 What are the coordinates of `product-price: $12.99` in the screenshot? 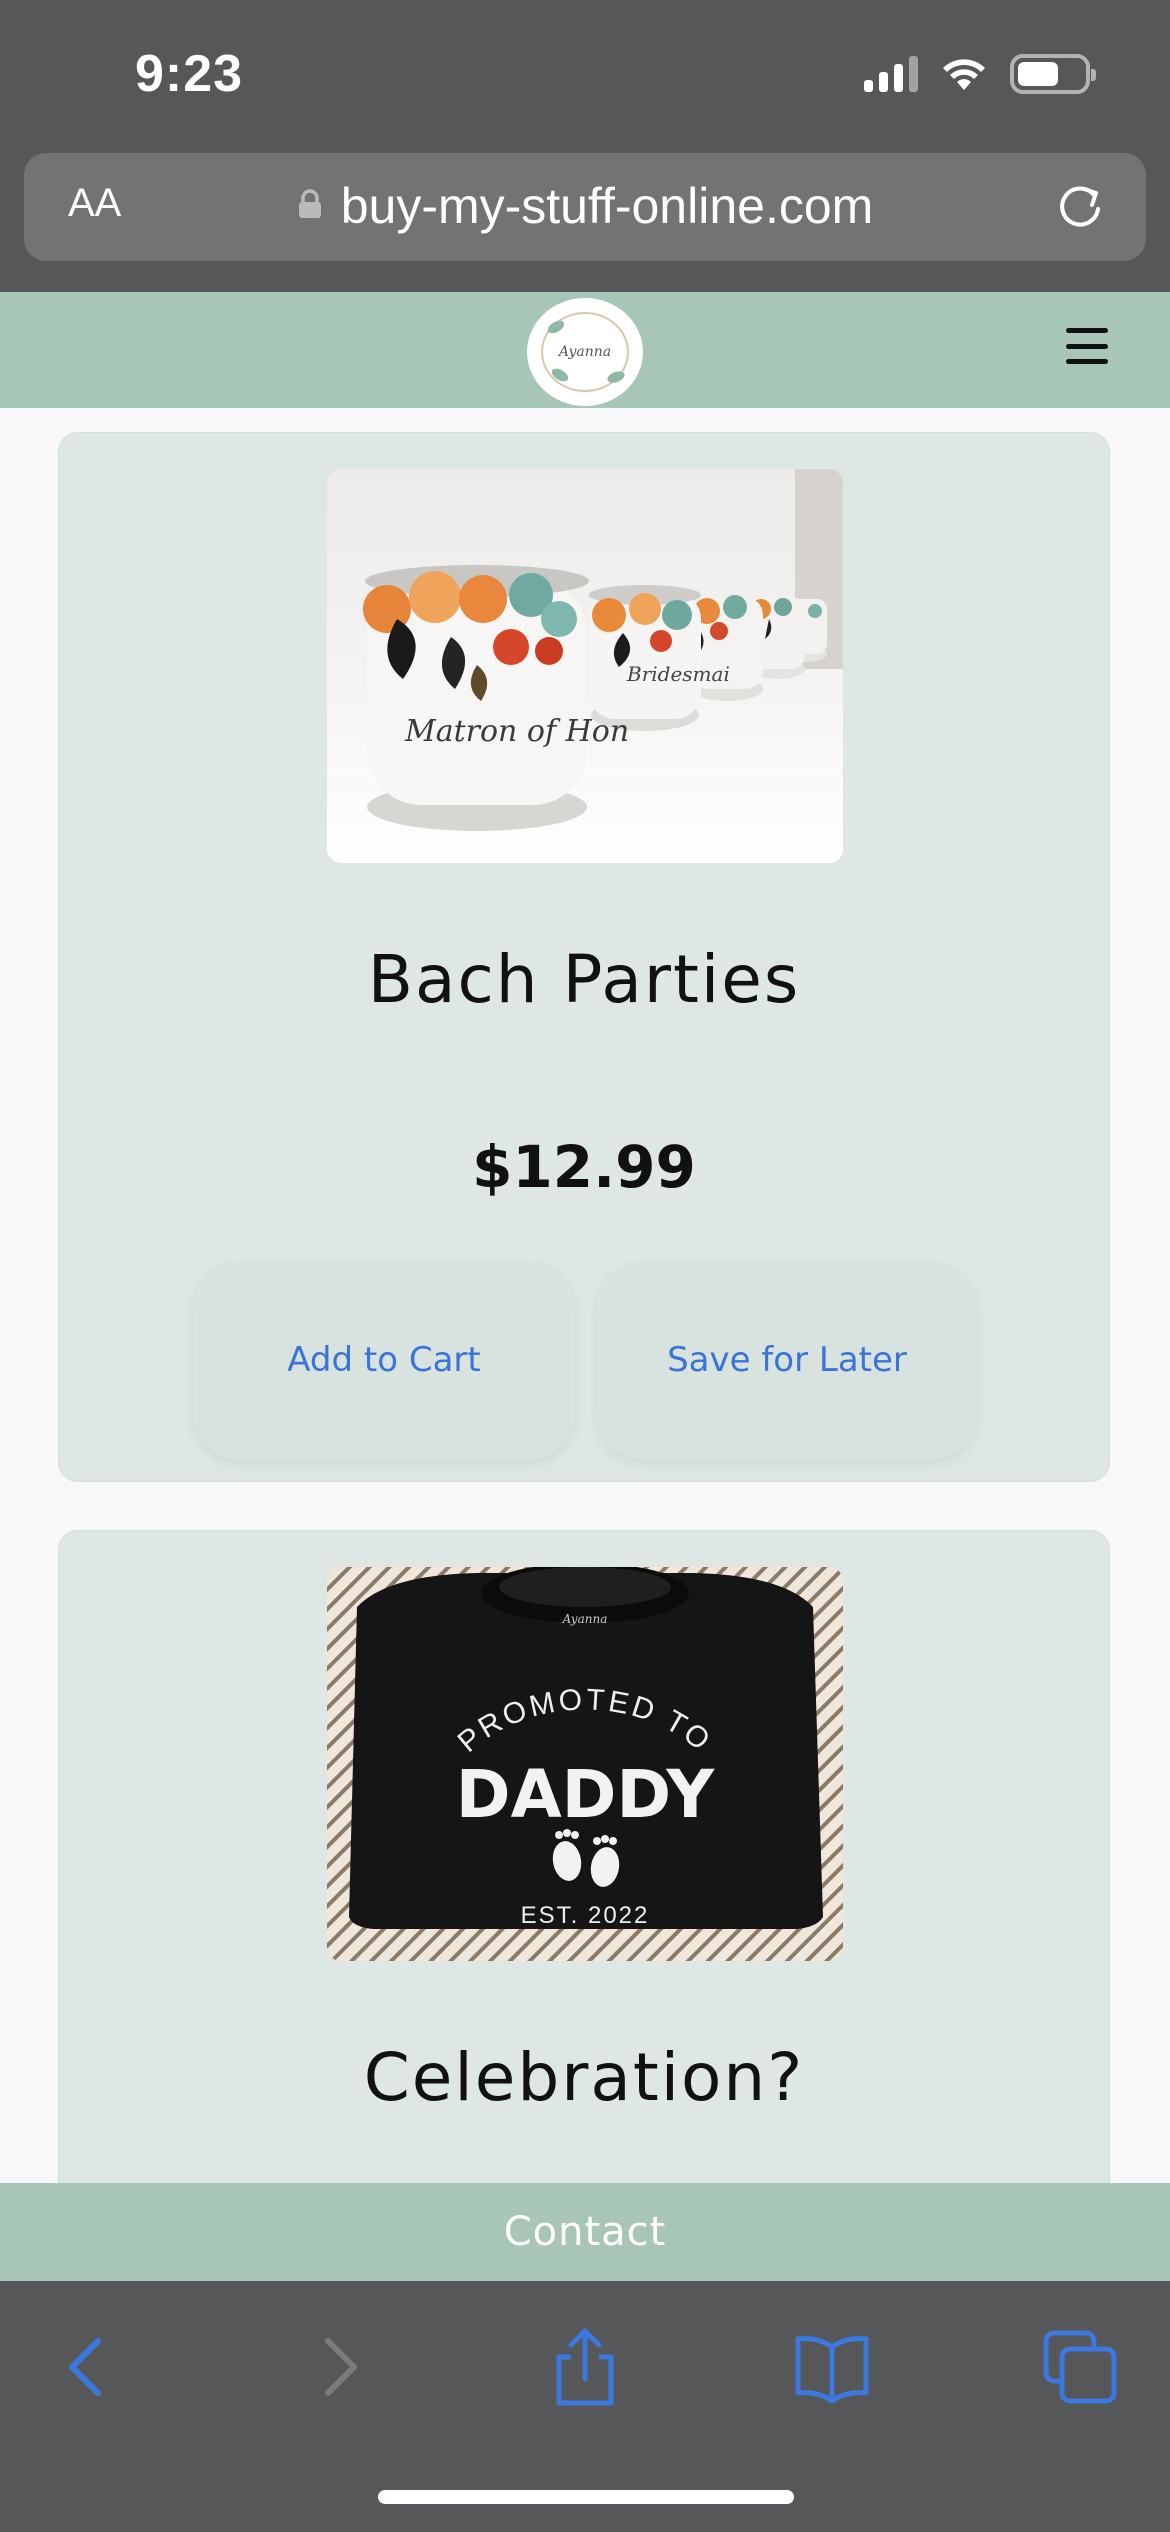 It's located at (584, 1167).